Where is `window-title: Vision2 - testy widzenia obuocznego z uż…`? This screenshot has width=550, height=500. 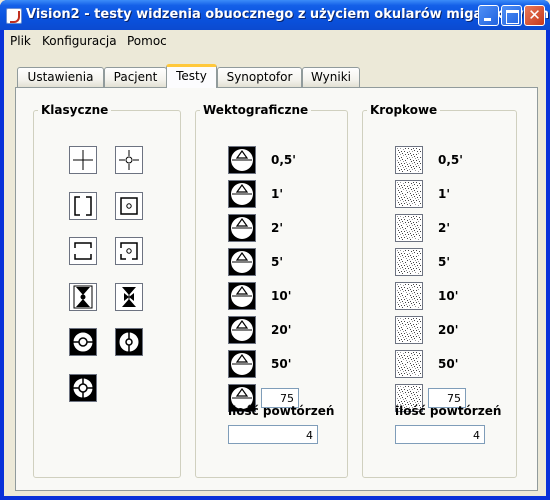 window-title: Vision2 - testy widzenia obuocznego z uż… is located at coordinates (287, 14).